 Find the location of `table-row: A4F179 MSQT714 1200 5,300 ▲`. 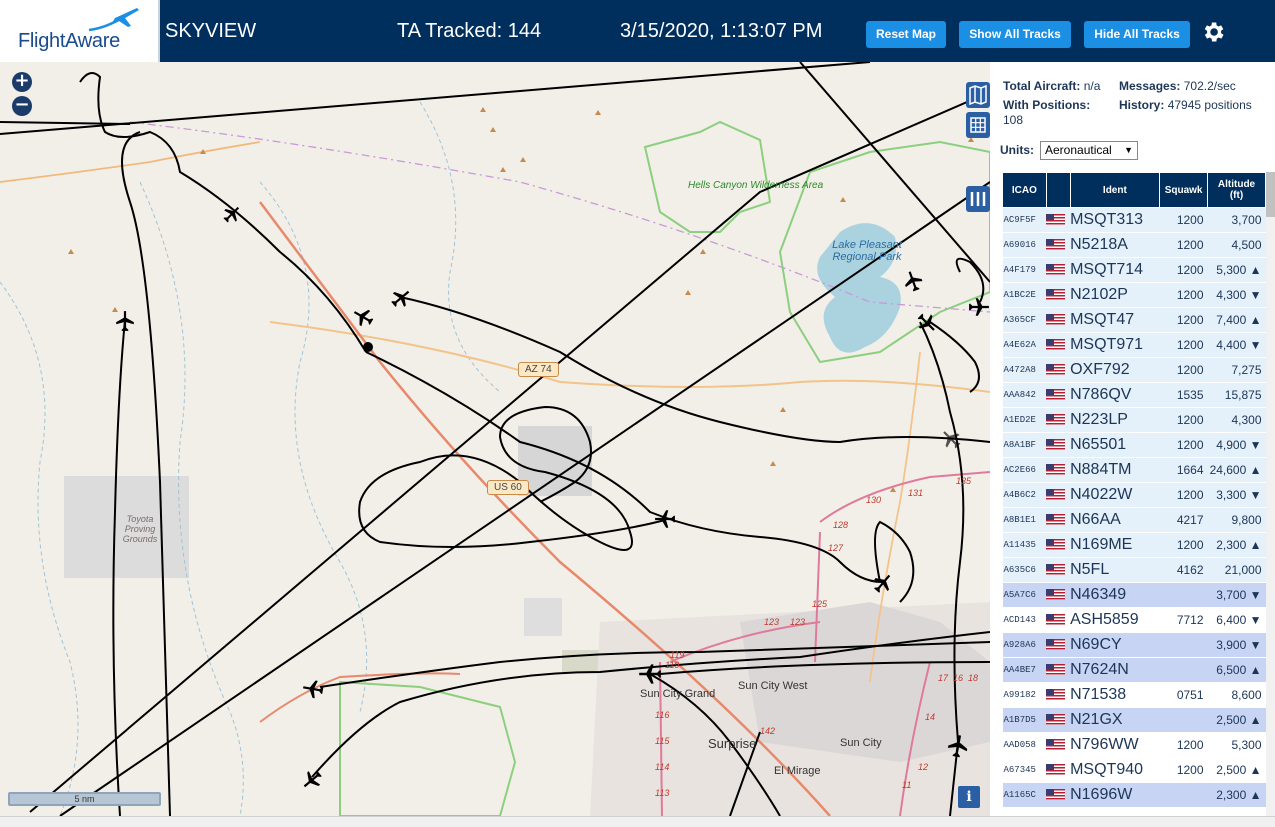

table-row: A4F179 MSQT714 1200 5,300 ▲ is located at coordinates (1134, 270).